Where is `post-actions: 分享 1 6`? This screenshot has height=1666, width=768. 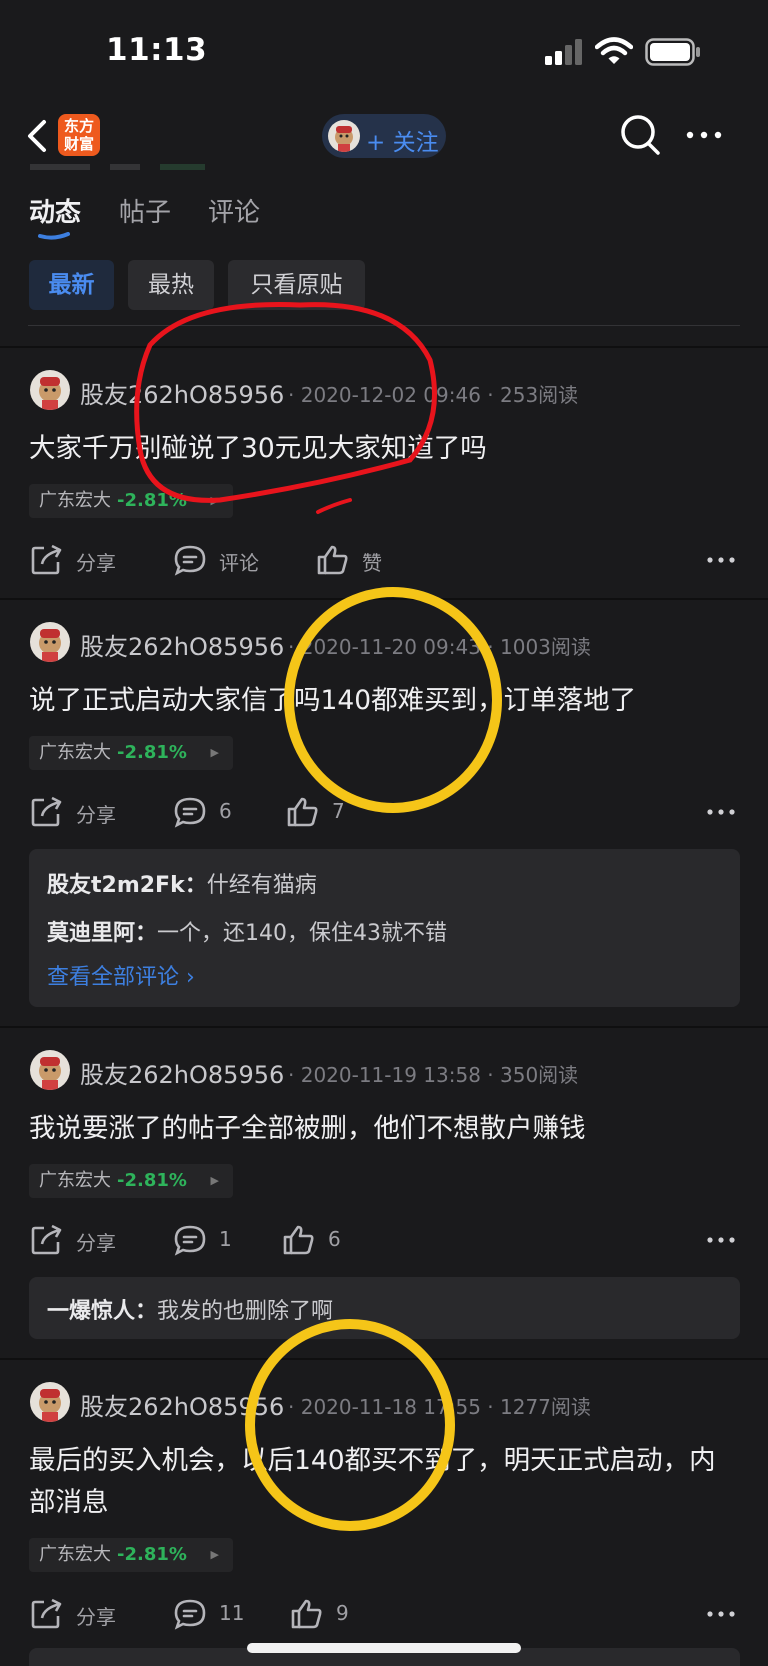
post-actions: 分享 1 6 is located at coordinates (384, 1240).